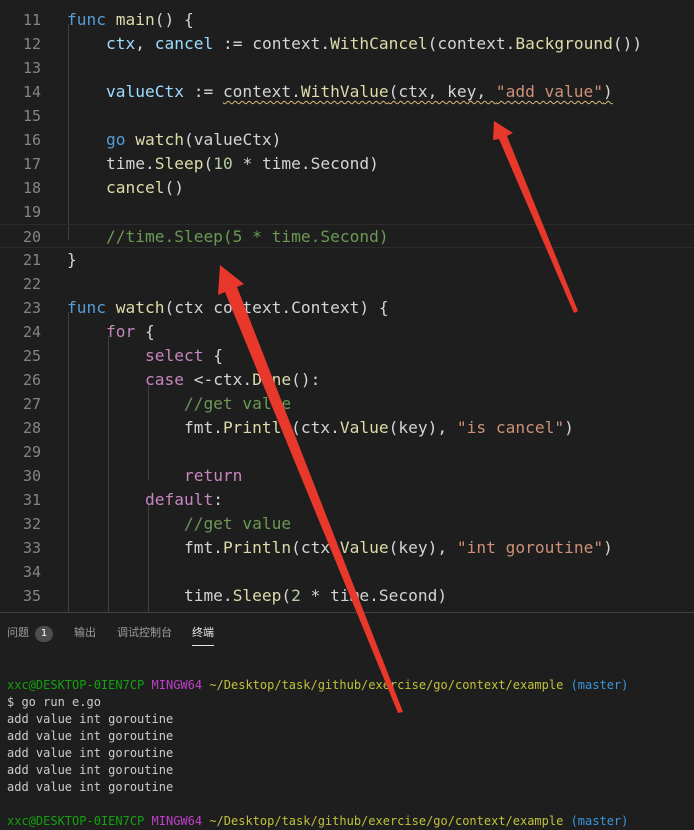  What do you see at coordinates (627, 43) in the screenshot?
I see `code-token: ())` at bounding box center [627, 43].